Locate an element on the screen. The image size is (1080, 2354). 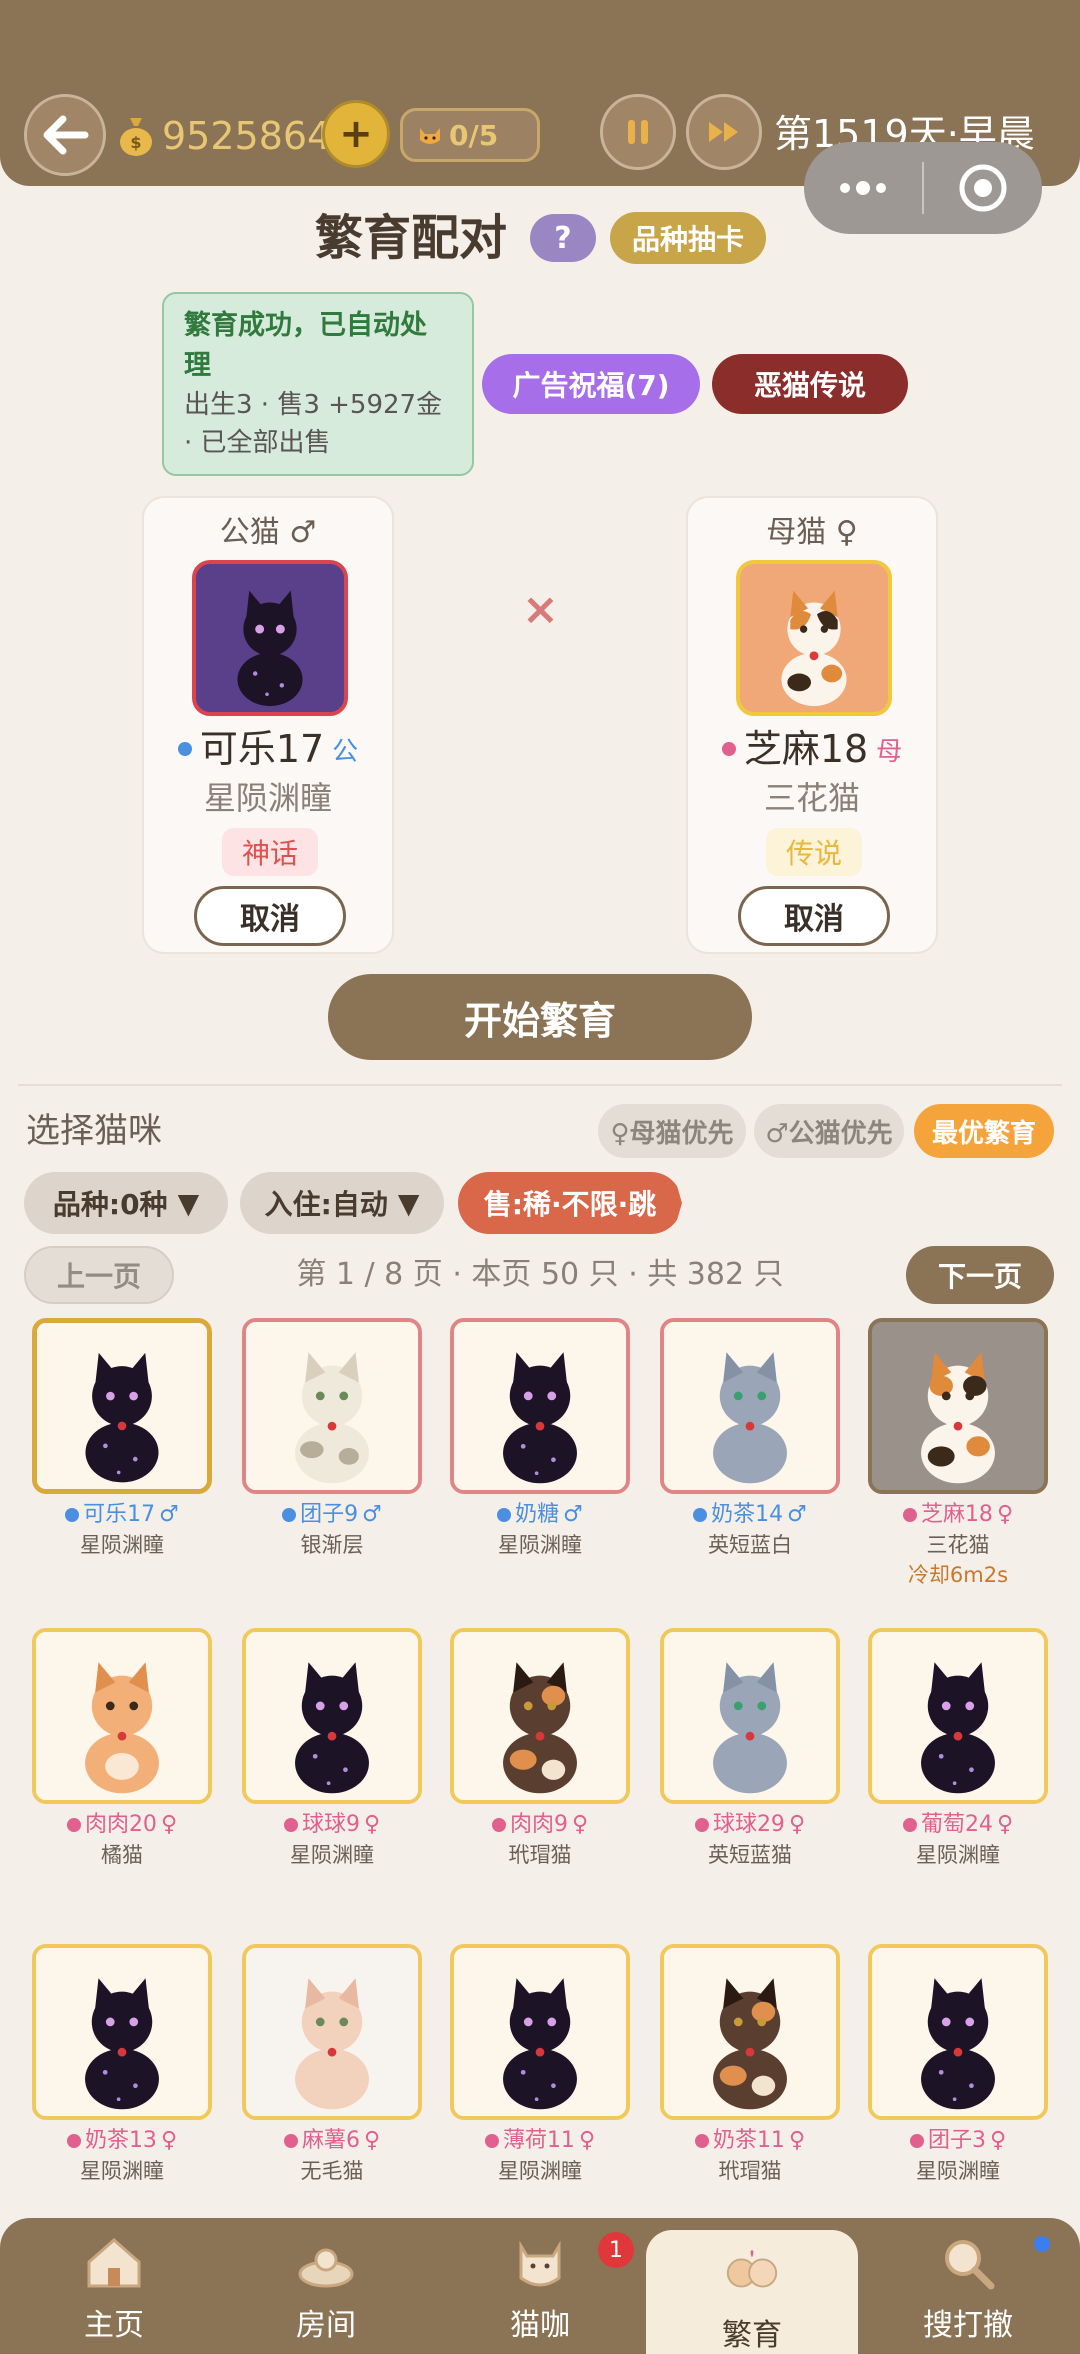
female-cancel-button: 取消 is located at coordinates (814, 916).